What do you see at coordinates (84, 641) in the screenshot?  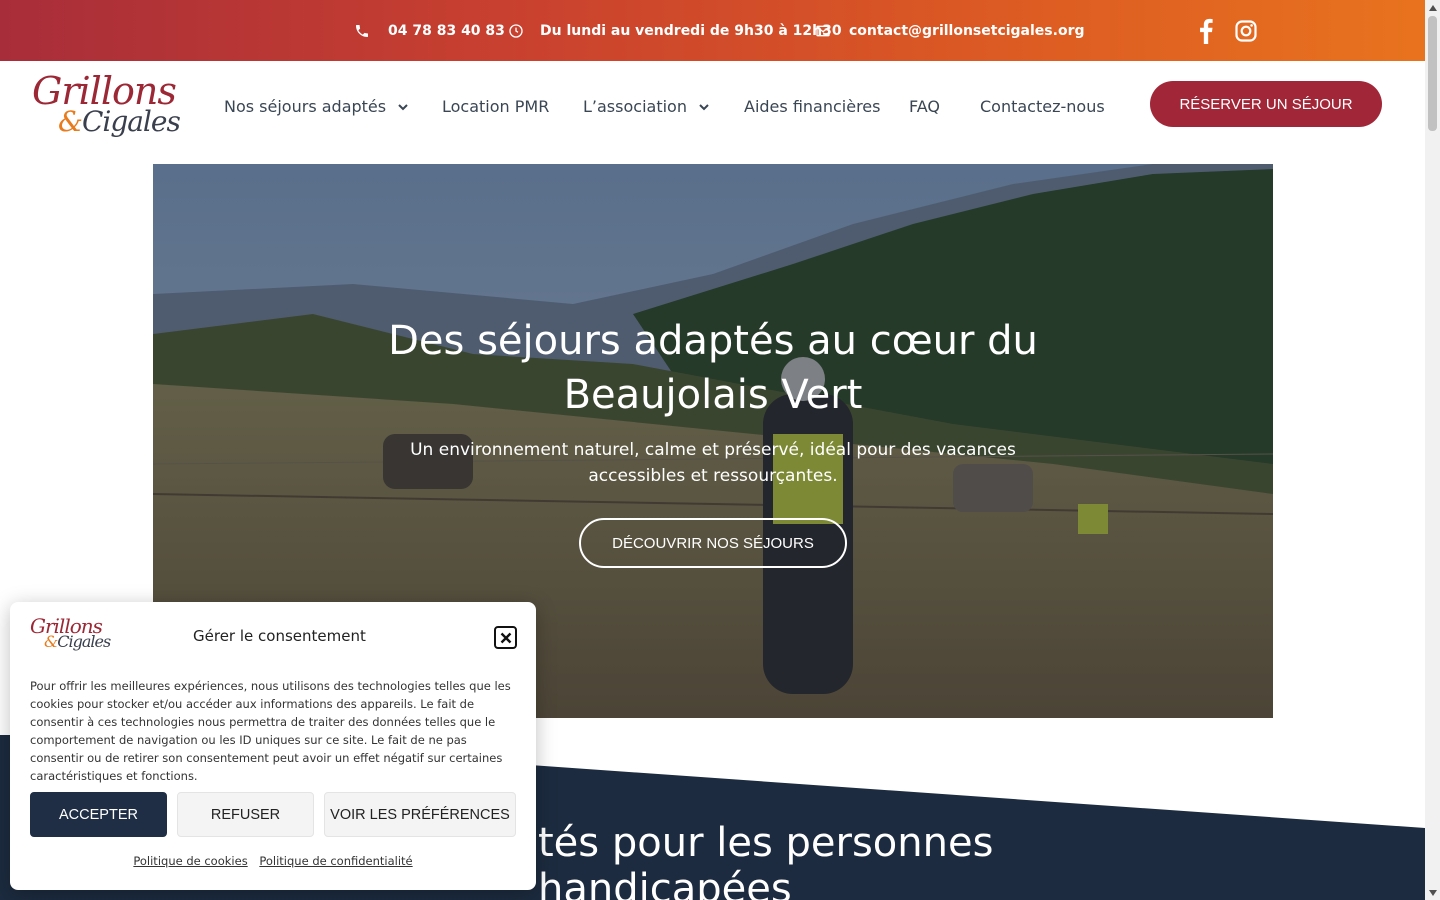 I see `cookie-logo-line-2-text: Cigales` at bounding box center [84, 641].